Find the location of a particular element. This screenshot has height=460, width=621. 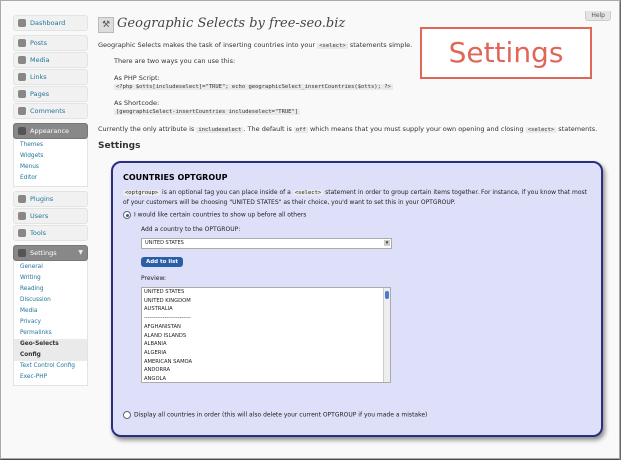

preview-option: ALGERIA is located at coordinates (266, 353).